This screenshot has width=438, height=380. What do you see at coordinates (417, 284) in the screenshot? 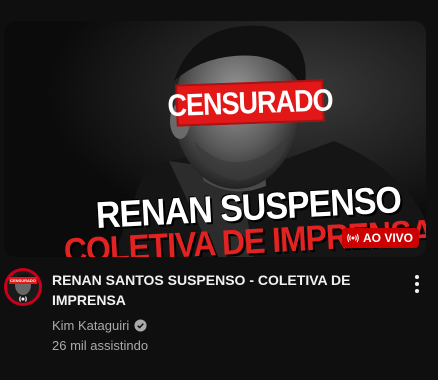
I see `more-vert-icon` at bounding box center [417, 284].